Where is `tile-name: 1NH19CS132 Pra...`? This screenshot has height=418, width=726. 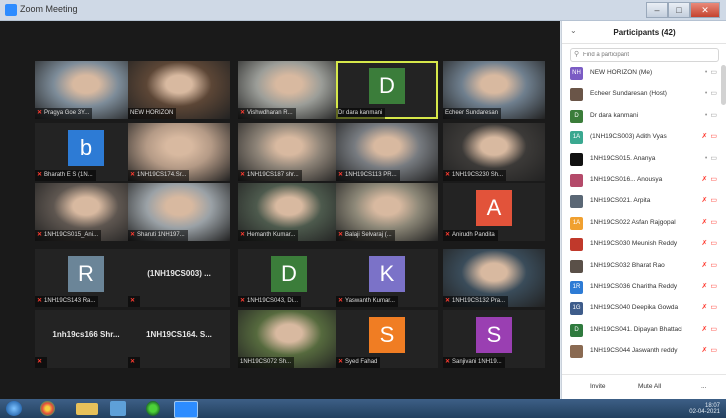 tile-name: 1NH19CS132 Pra... is located at coordinates (479, 301).